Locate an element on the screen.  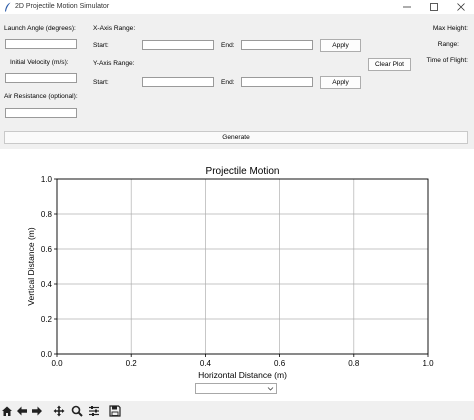
max-height-label: Max Height: is located at coordinates (450, 28).